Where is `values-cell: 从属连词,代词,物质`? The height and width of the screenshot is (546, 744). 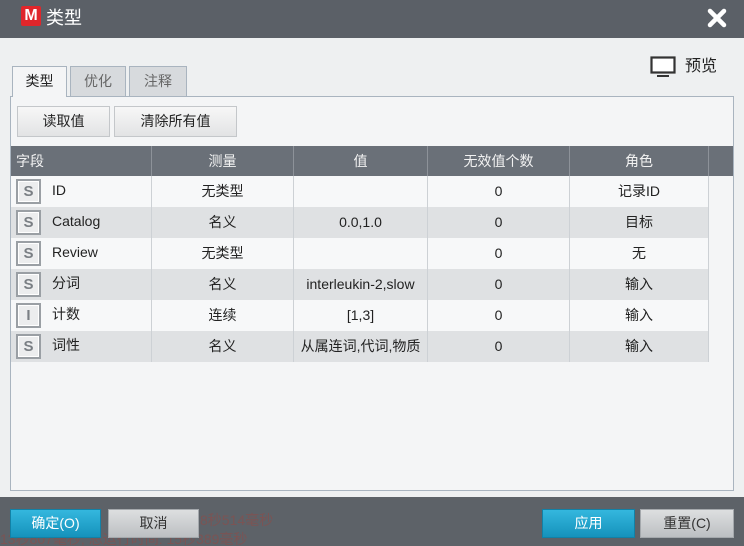 values-cell: 从属连词,代词,物质 is located at coordinates (361, 346).